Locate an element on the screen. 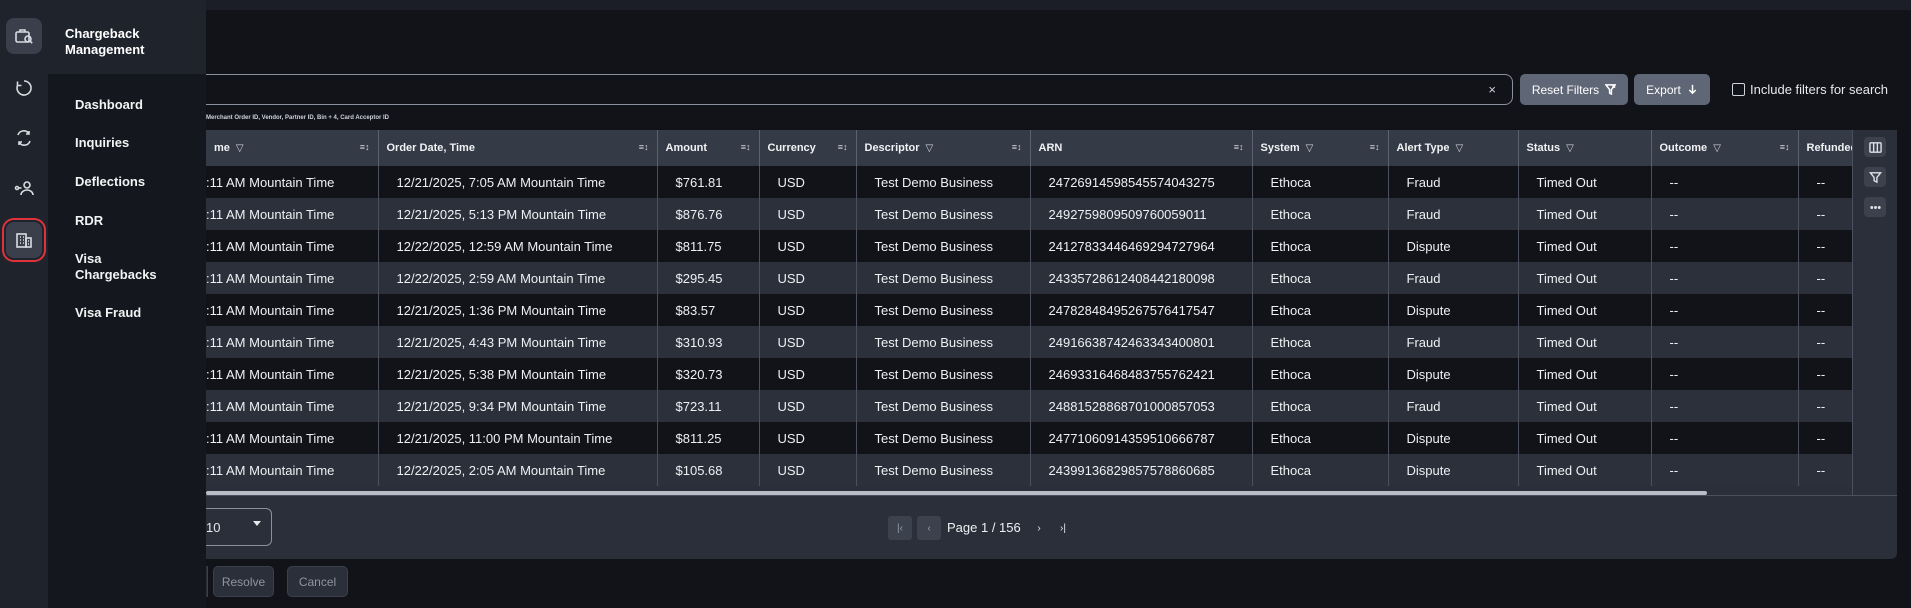 This screenshot has height=608, width=1911. column-header: Amount ≡↕ is located at coordinates (708, 148).